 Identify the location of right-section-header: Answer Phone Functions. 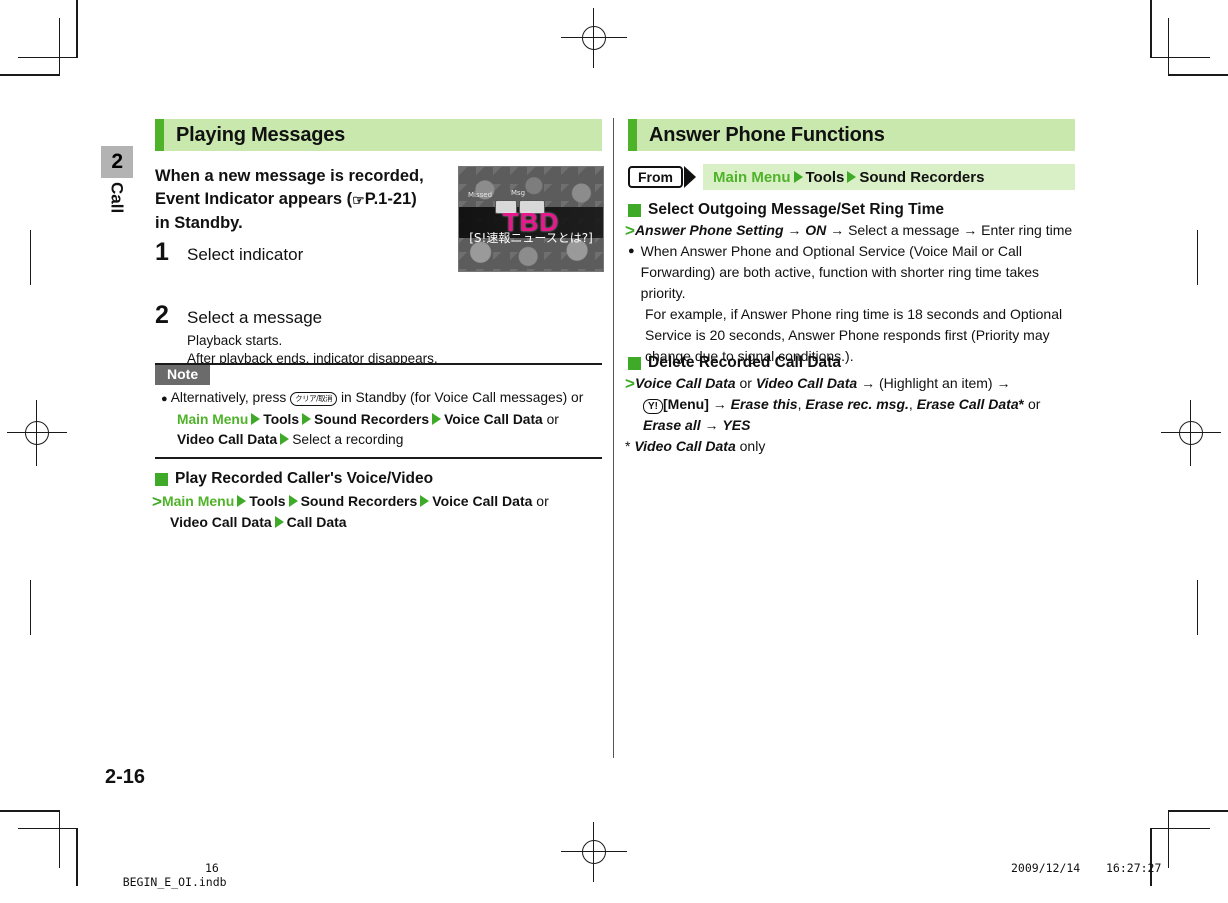
(851, 135).